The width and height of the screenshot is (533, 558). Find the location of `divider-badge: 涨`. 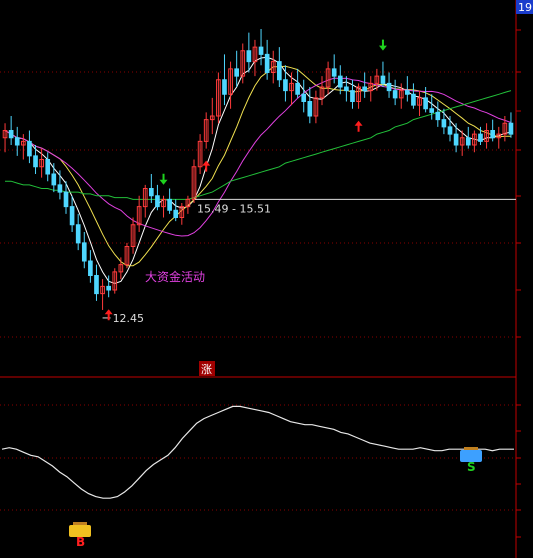

divider-badge: 涨 is located at coordinates (206, 369).